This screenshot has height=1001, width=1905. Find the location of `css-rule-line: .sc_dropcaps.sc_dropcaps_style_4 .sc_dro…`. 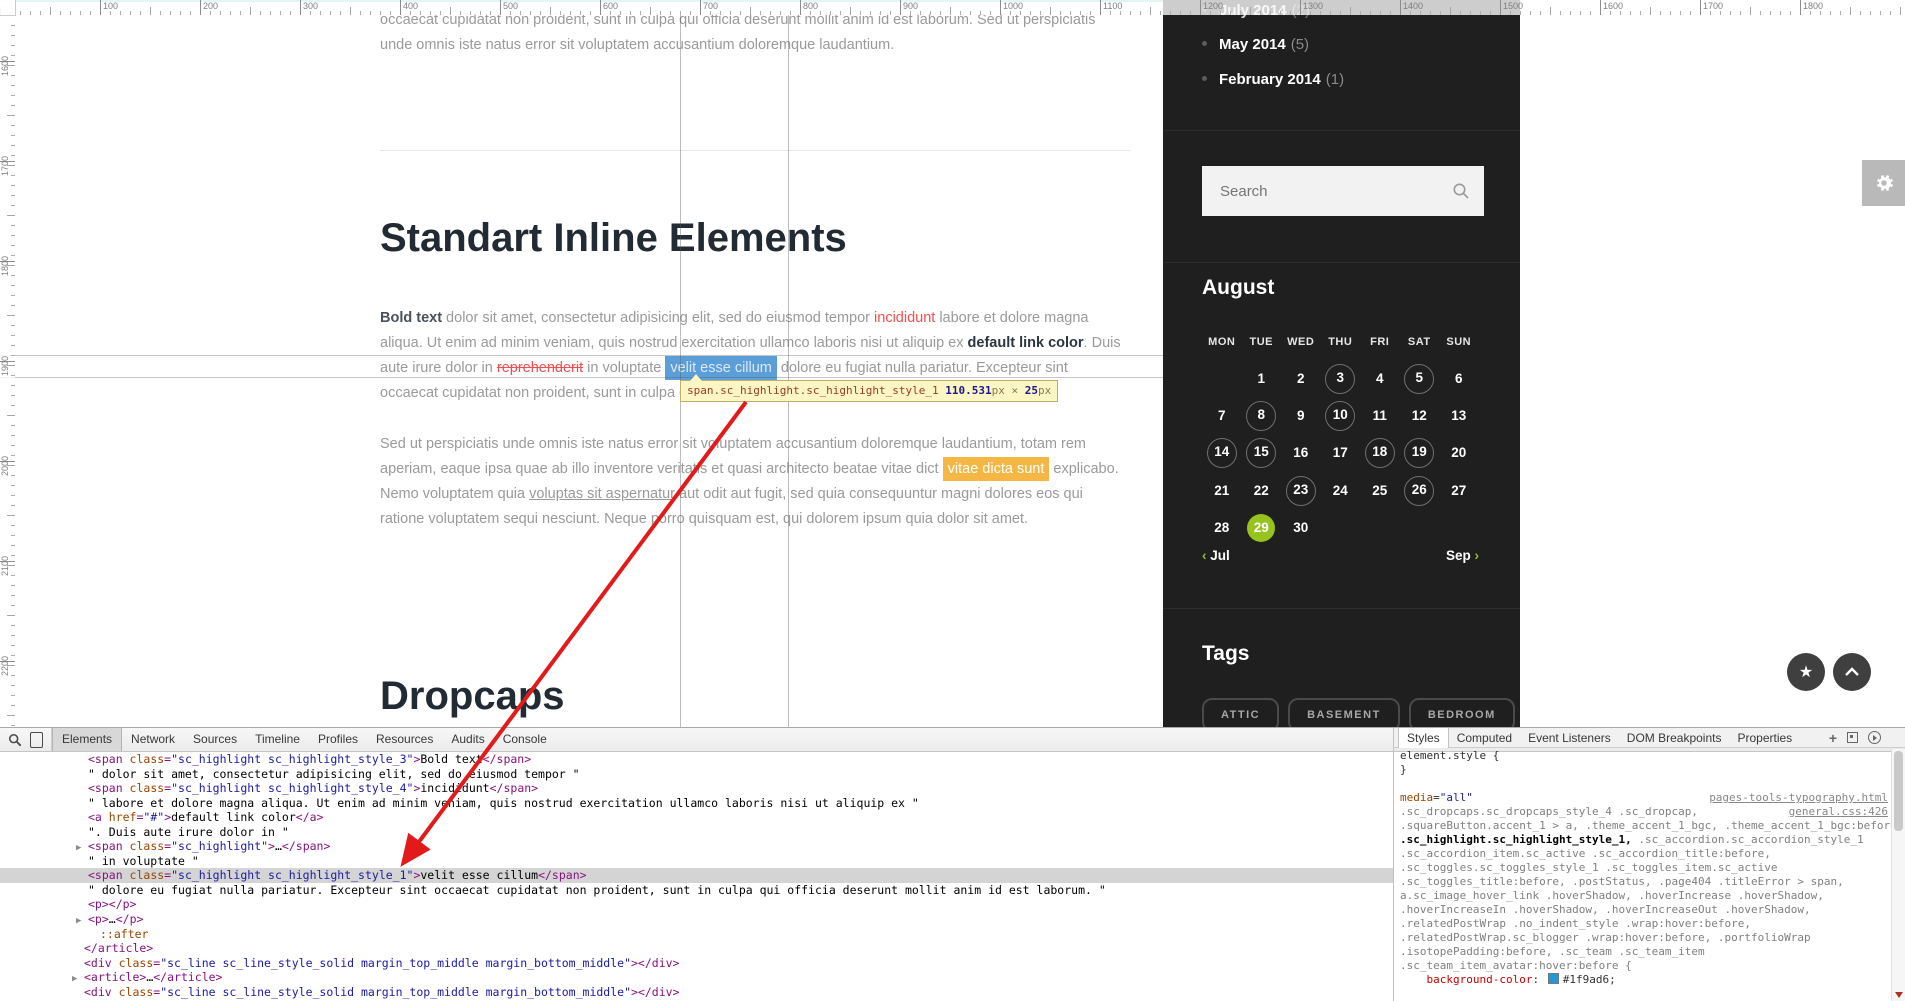

css-rule-line: .sc_dropcaps.sc_dropcaps_style_4 .sc_dro… is located at coordinates (1643, 812).